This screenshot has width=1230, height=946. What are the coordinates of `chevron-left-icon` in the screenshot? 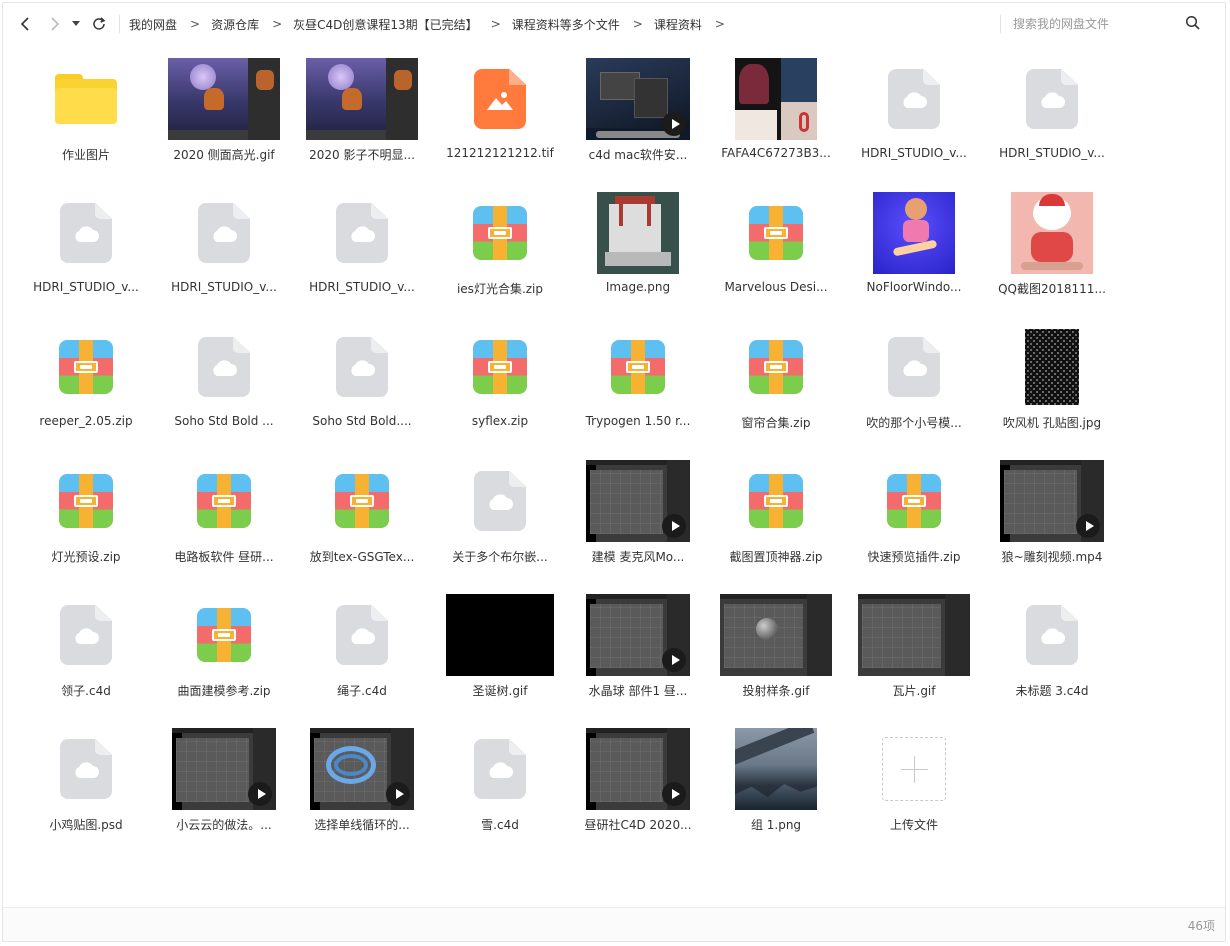 It's located at (24, 24).